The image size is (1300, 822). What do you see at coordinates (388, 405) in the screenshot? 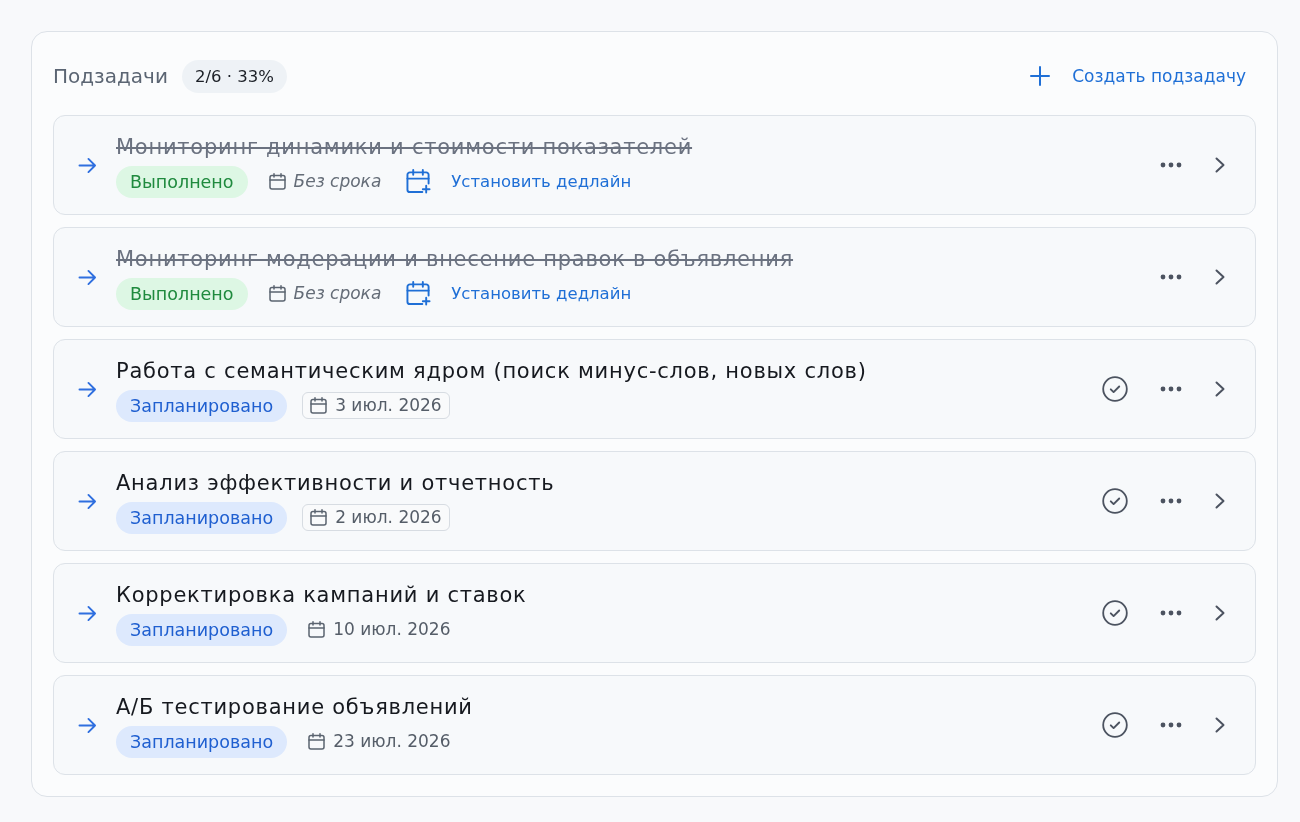
I see `due-date: 3 июл. 2026` at bounding box center [388, 405].